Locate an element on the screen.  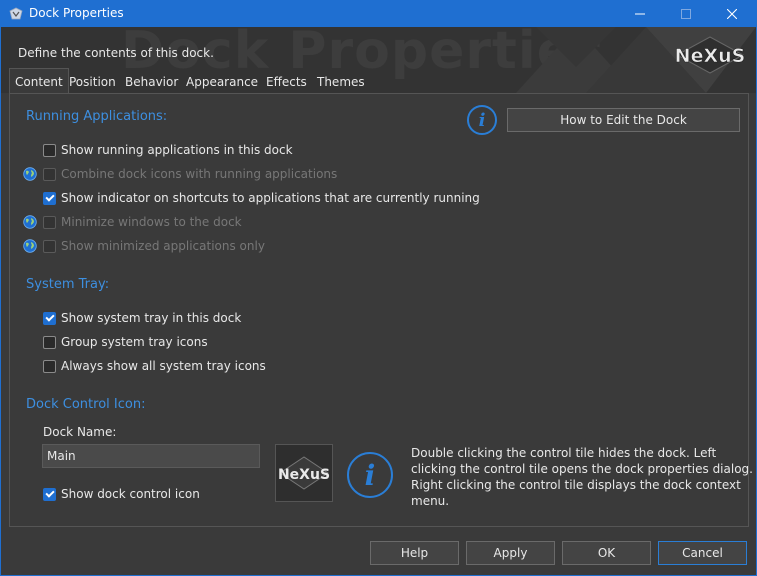
maximize-button is located at coordinates (686, 14).